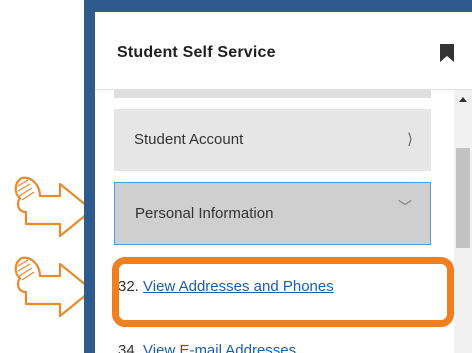 Image resolution: width=472 pixels, height=353 pixels. What do you see at coordinates (196, 52) in the screenshot?
I see `panel-title: Student Self Service` at bounding box center [196, 52].